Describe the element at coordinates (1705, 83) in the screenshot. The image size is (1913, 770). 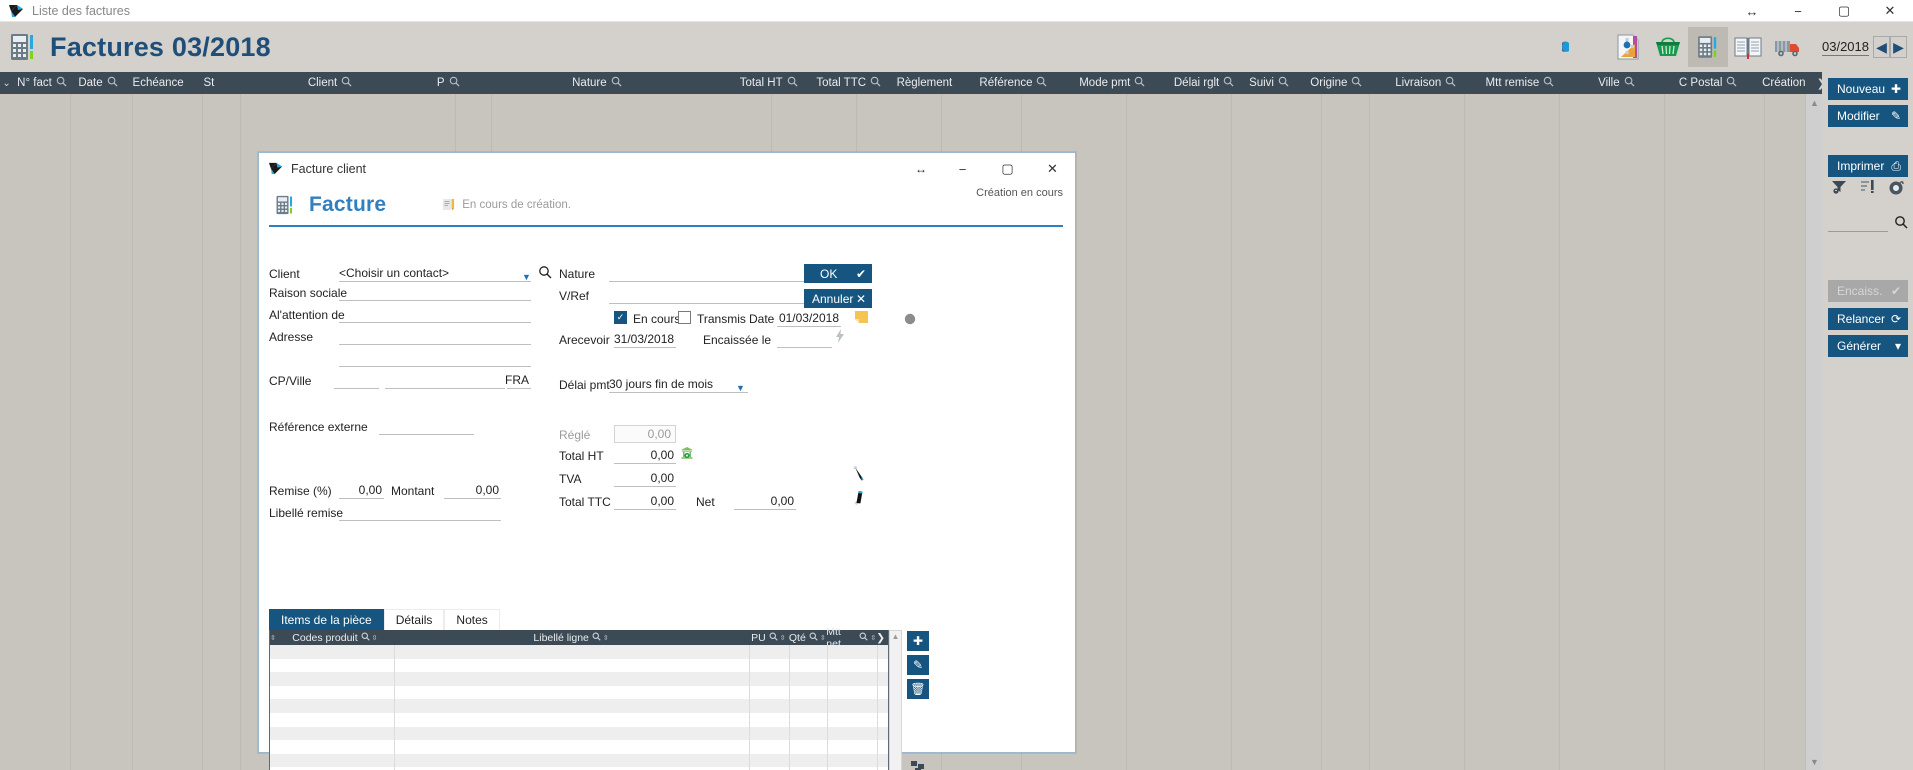
I see `column-header-c-postal: C Postal` at that location.